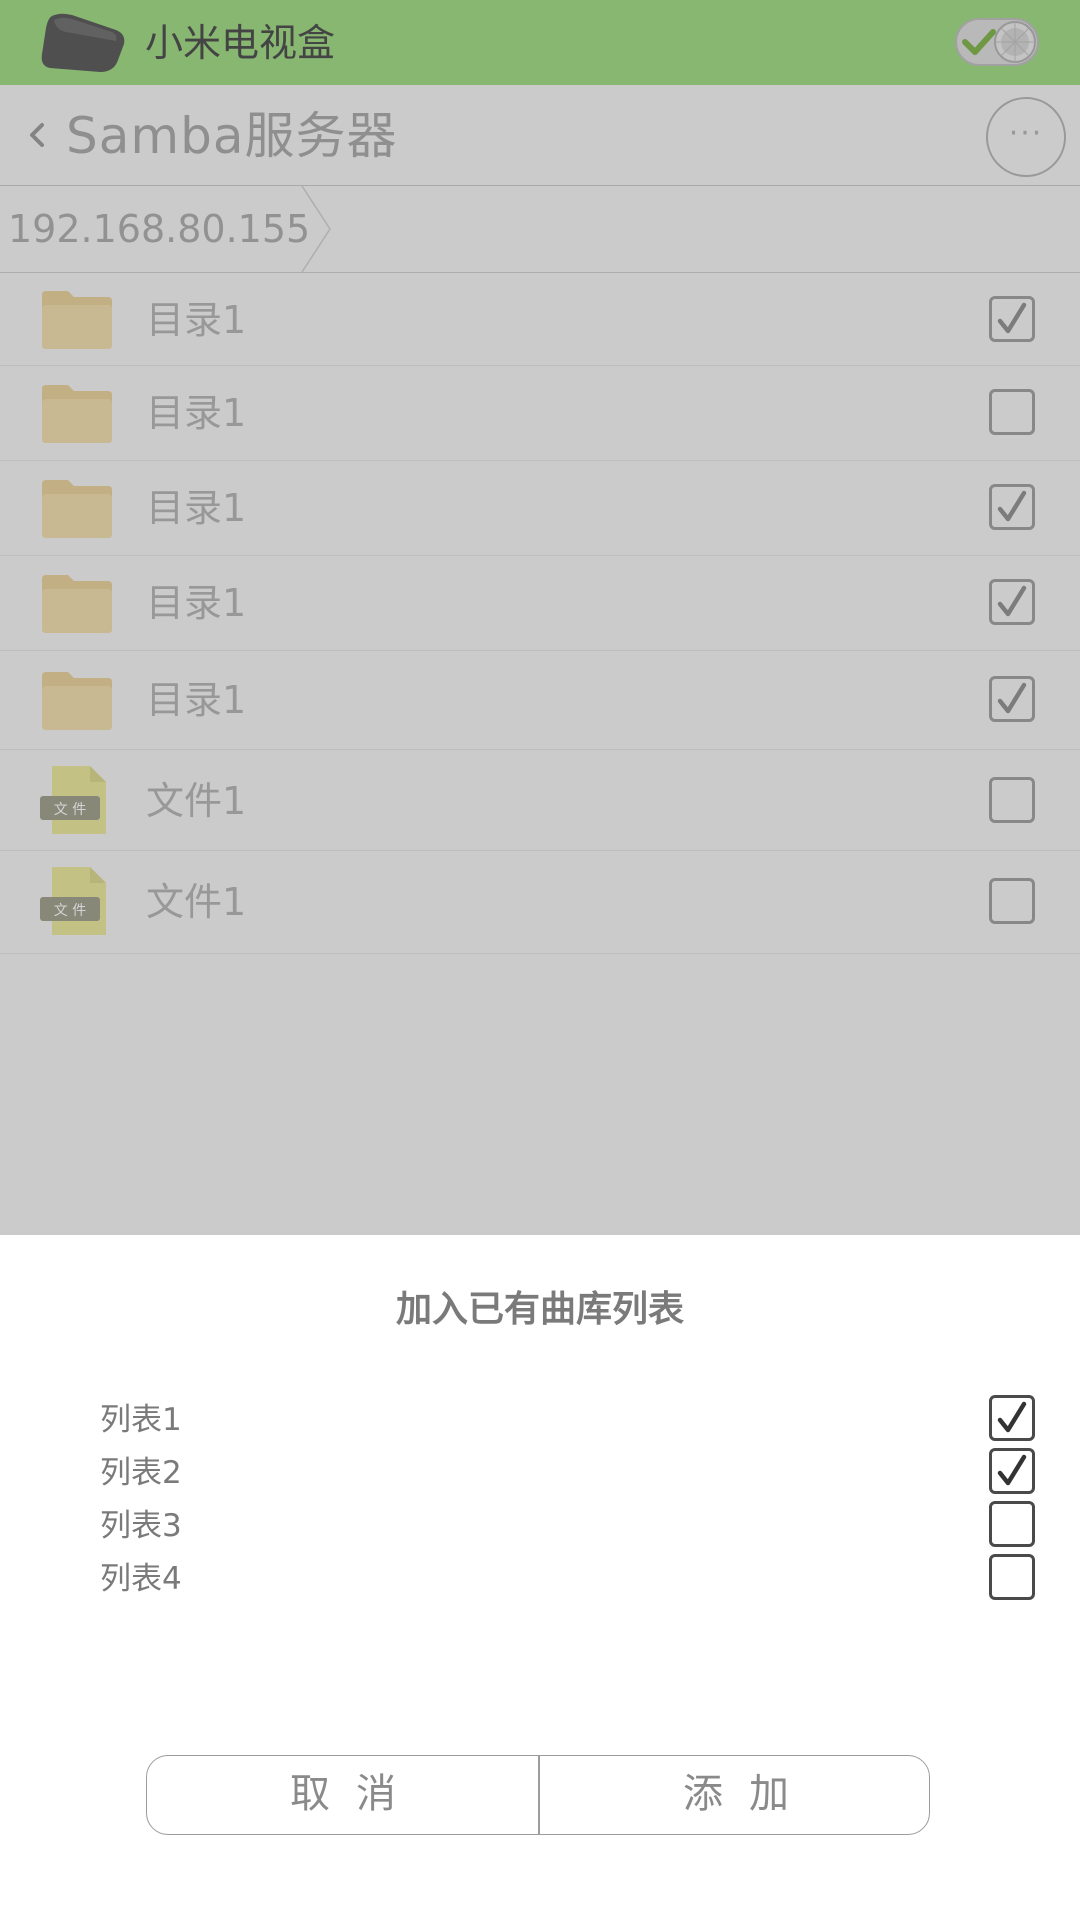 The height and width of the screenshot is (1920, 1080). What do you see at coordinates (539, 1309) in the screenshot?
I see `dialog-title: 加入已有曲库列表` at bounding box center [539, 1309].